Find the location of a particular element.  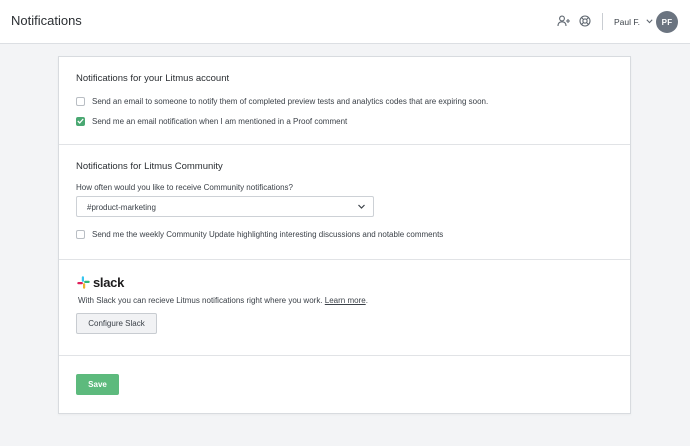

account-section-title: Notifications for your Litmus account is located at coordinates (153, 78).